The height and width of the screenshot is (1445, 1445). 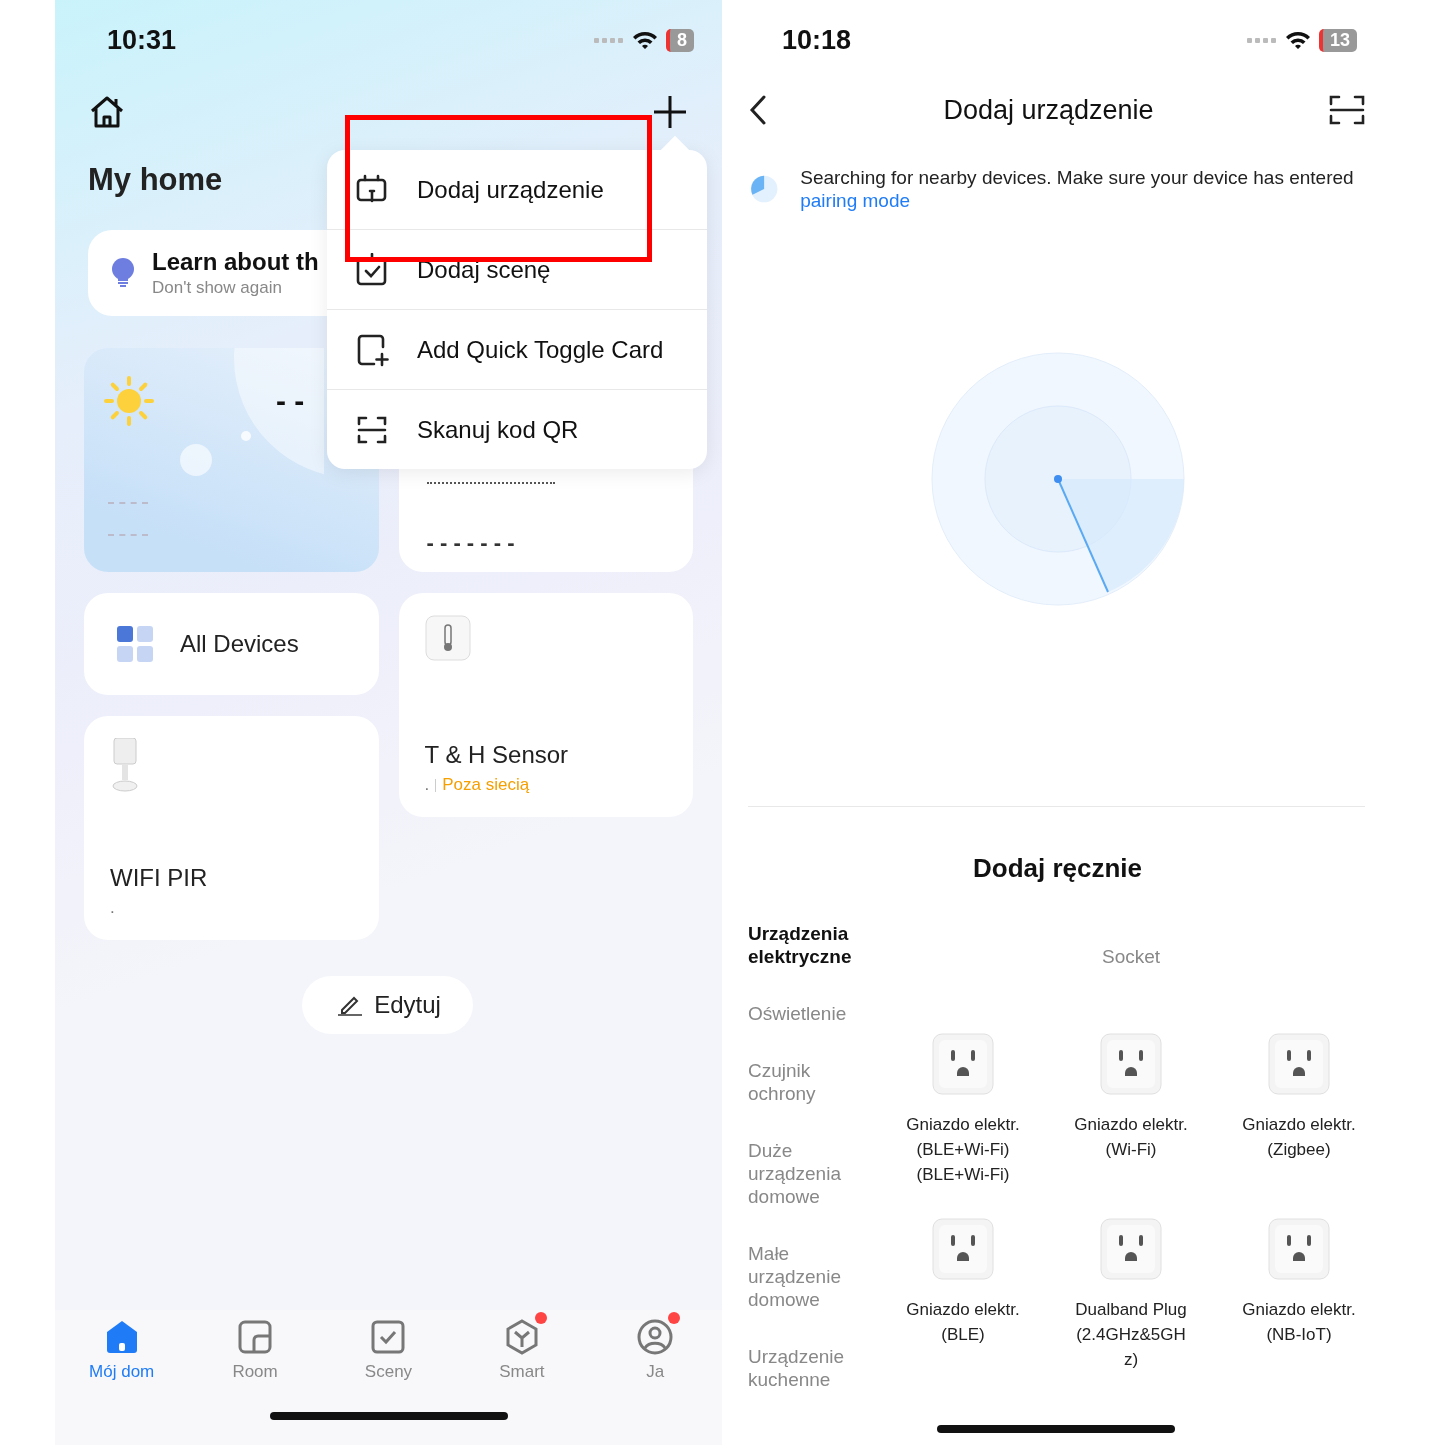 I want to click on pencil-icon, so click(x=350, y=1005).